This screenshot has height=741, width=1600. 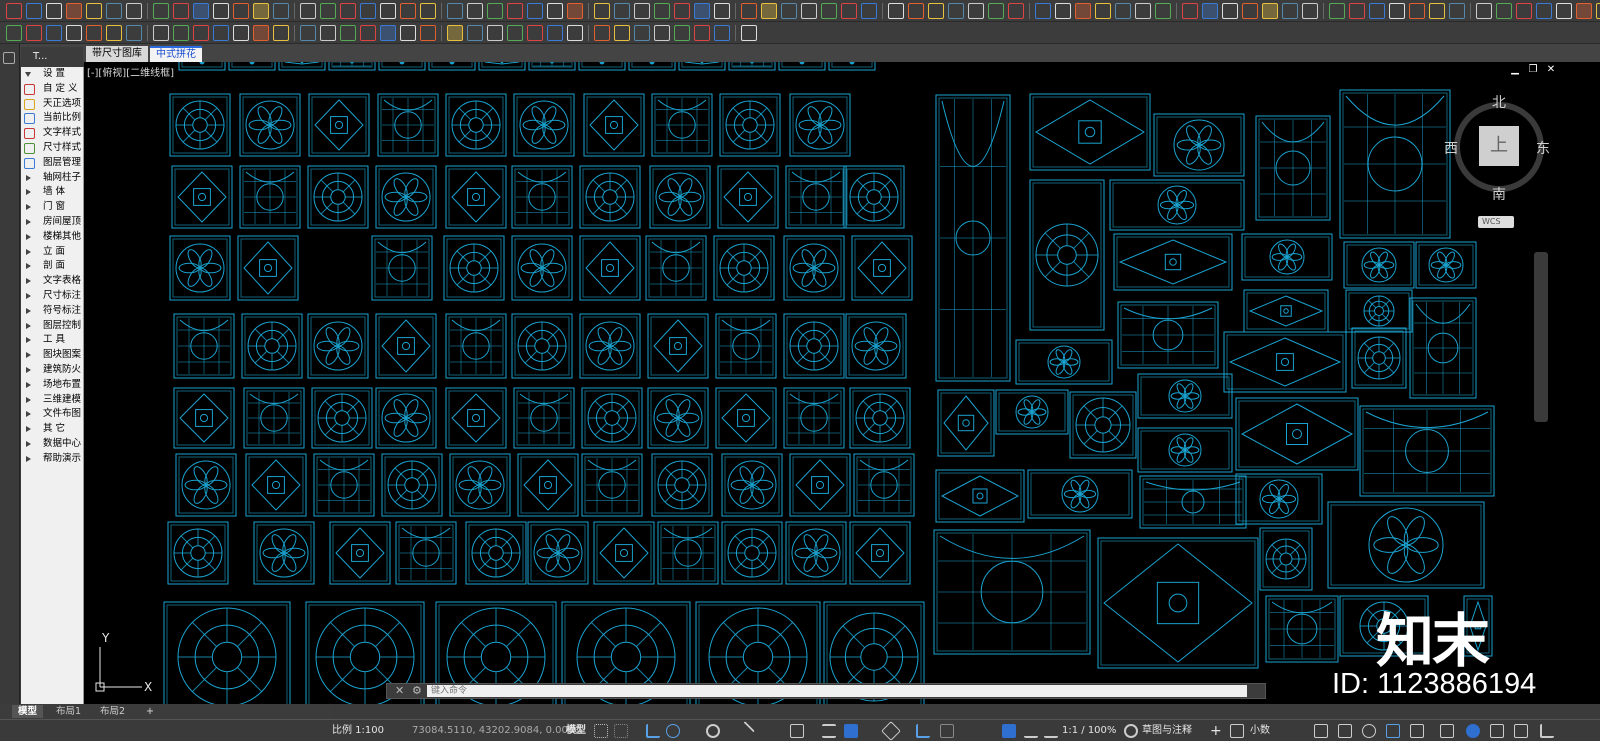 I want to click on close-icon: ✕, so click(x=1551, y=70).